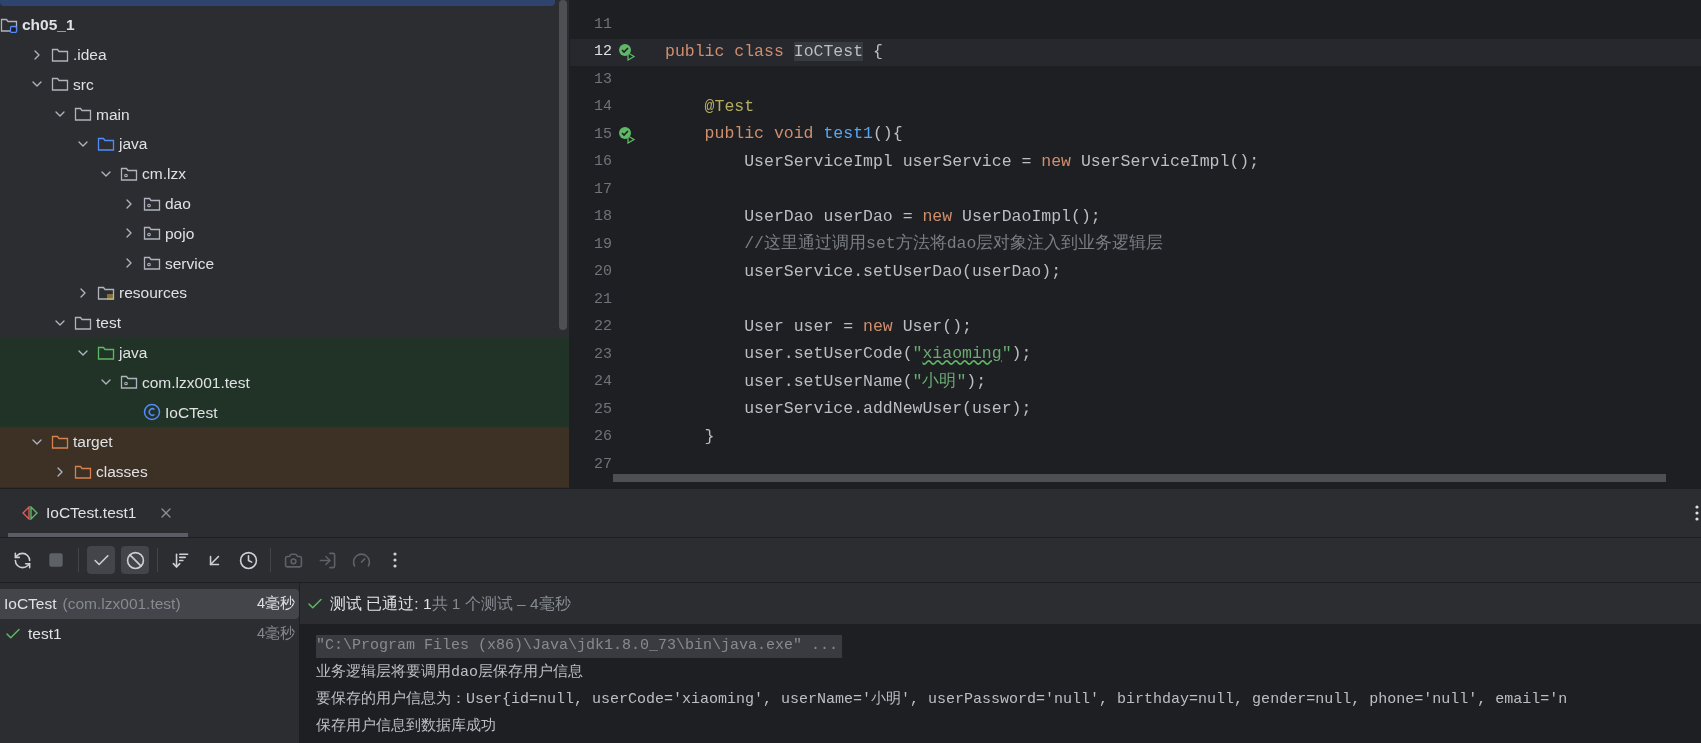  Describe the element at coordinates (284, 382) in the screenshot. I see `tree-item: com.lzx001.test` at that location.